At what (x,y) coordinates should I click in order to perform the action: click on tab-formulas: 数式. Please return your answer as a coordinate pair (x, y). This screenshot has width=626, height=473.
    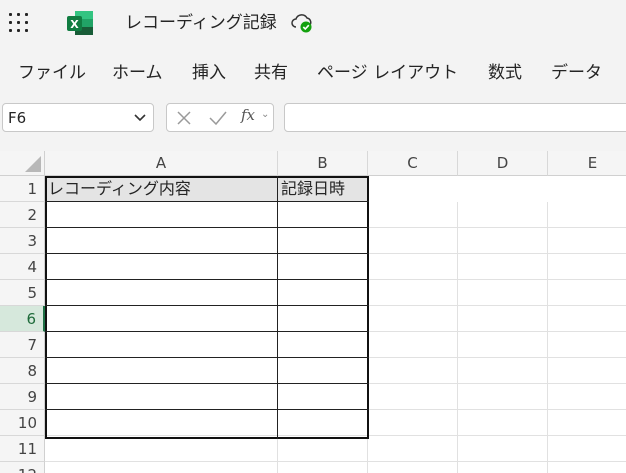
    Looking at the image, I should click on (505, 73).